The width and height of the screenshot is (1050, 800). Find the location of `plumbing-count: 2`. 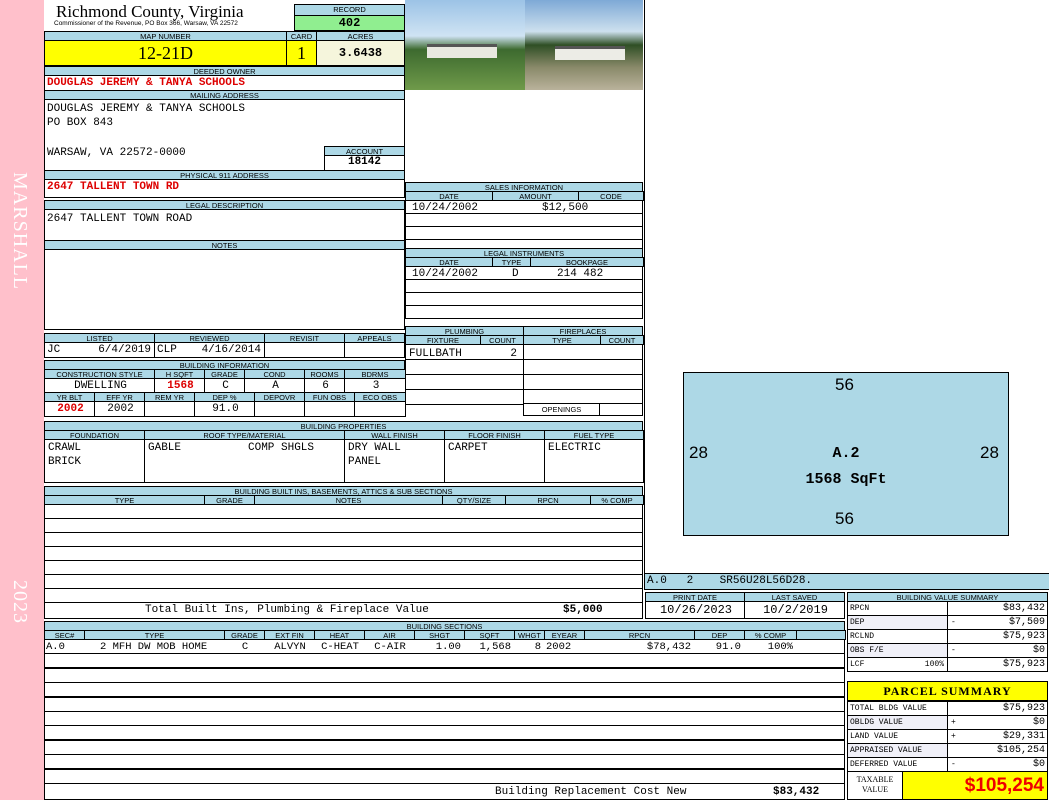

plumbing-count: 2 is located at coordinates (513, 354).